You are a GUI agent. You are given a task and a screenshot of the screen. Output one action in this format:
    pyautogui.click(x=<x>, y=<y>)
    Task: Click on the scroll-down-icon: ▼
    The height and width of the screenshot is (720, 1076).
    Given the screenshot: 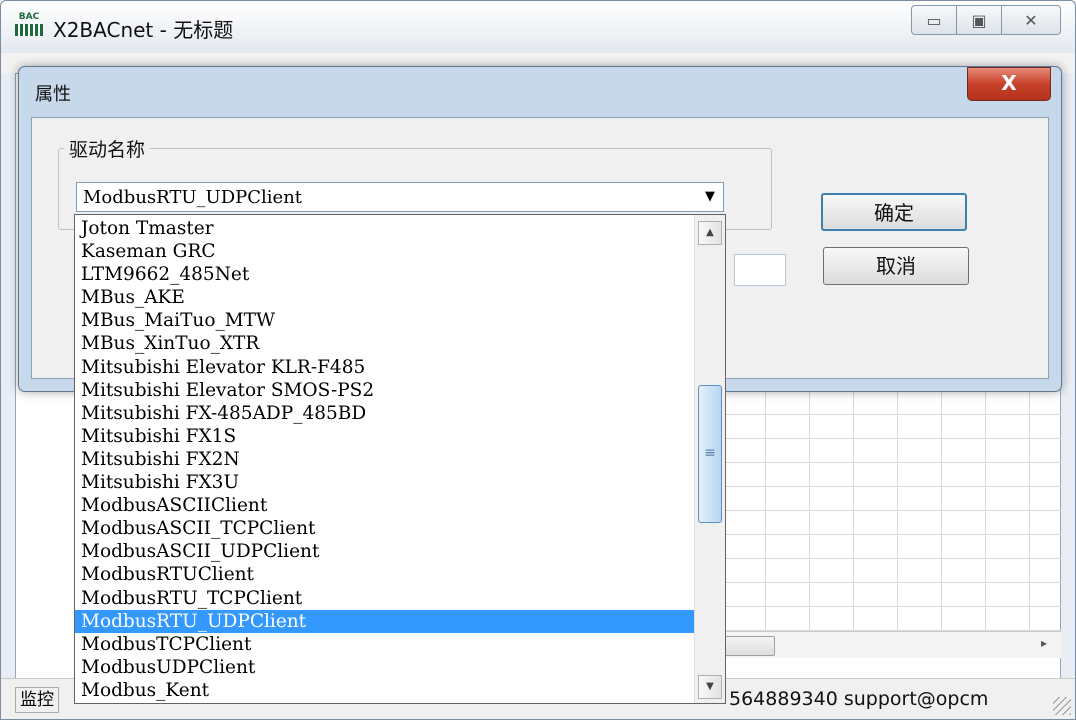 What is the action you would take?
    pyautogui.click(x=710, y=687)
    